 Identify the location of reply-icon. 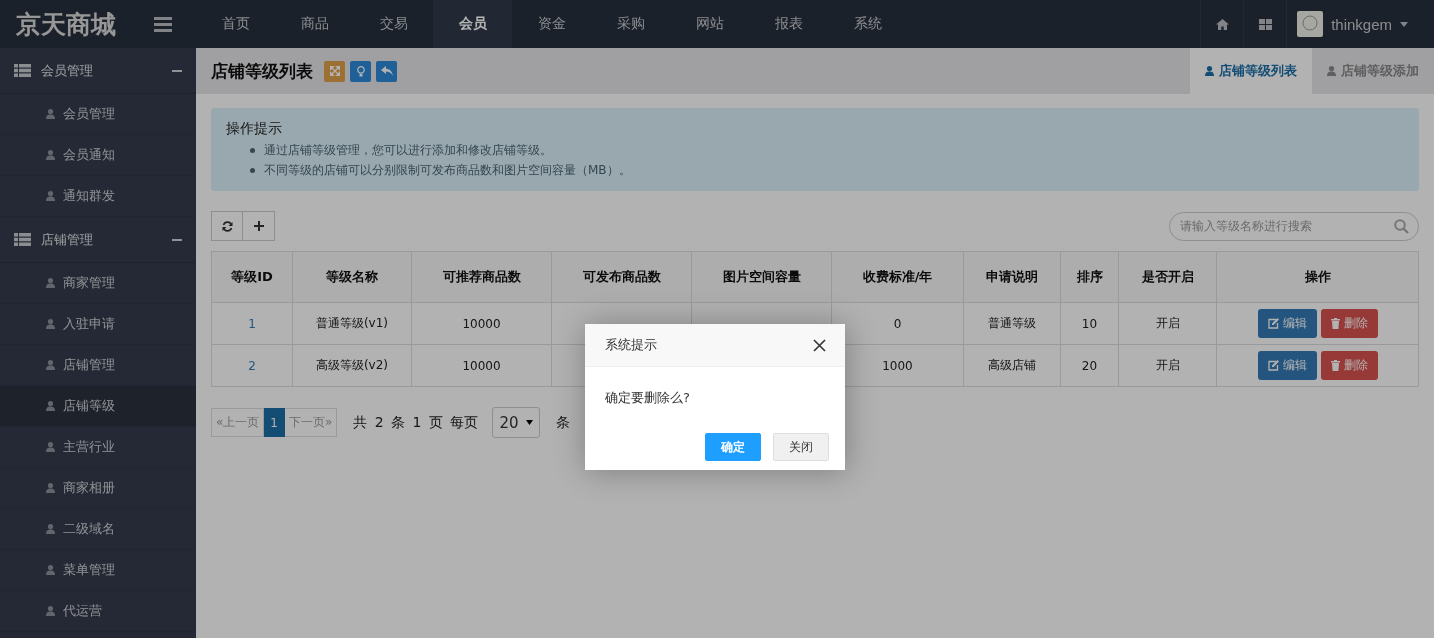
(386, 71).